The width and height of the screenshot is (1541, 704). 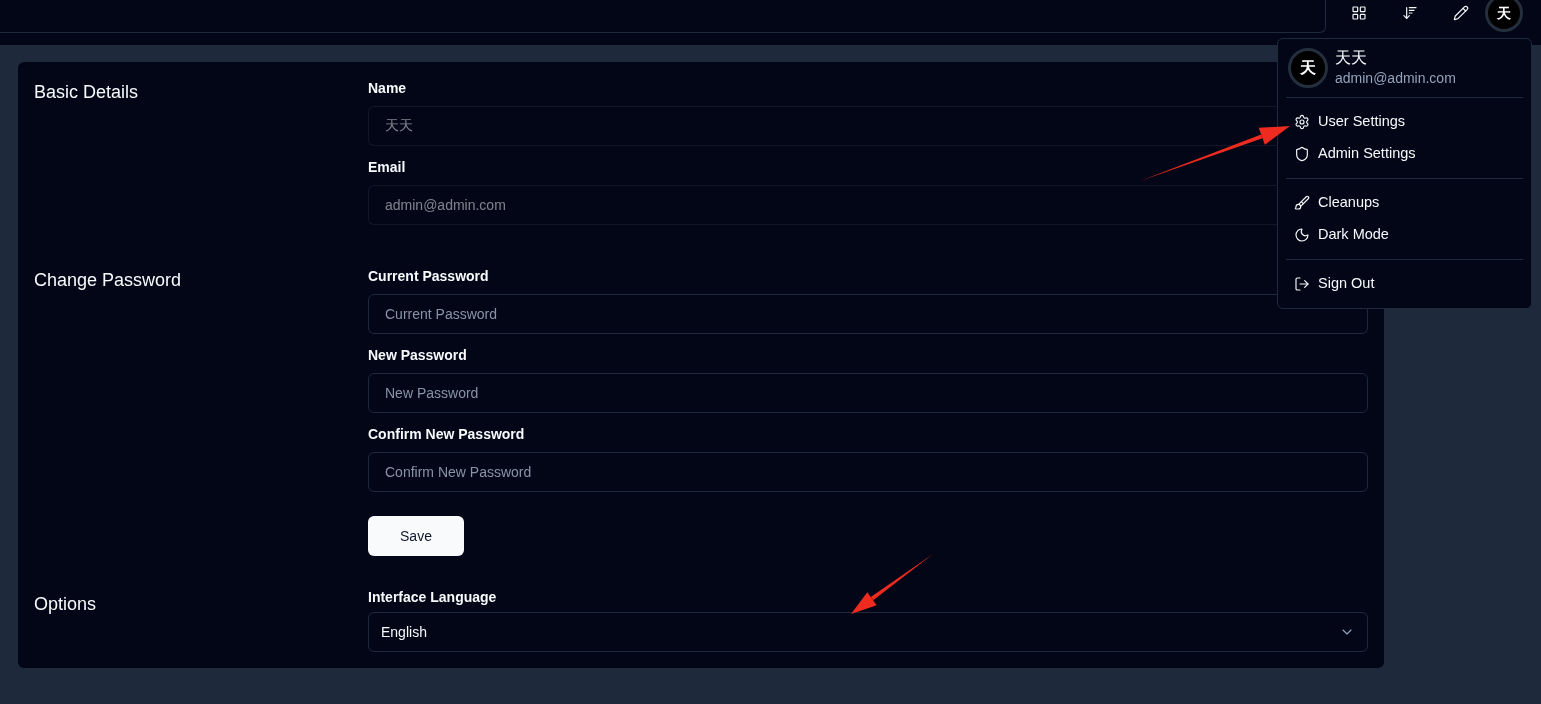 I want to click on moon-icon, so click(x=1302, y=235).